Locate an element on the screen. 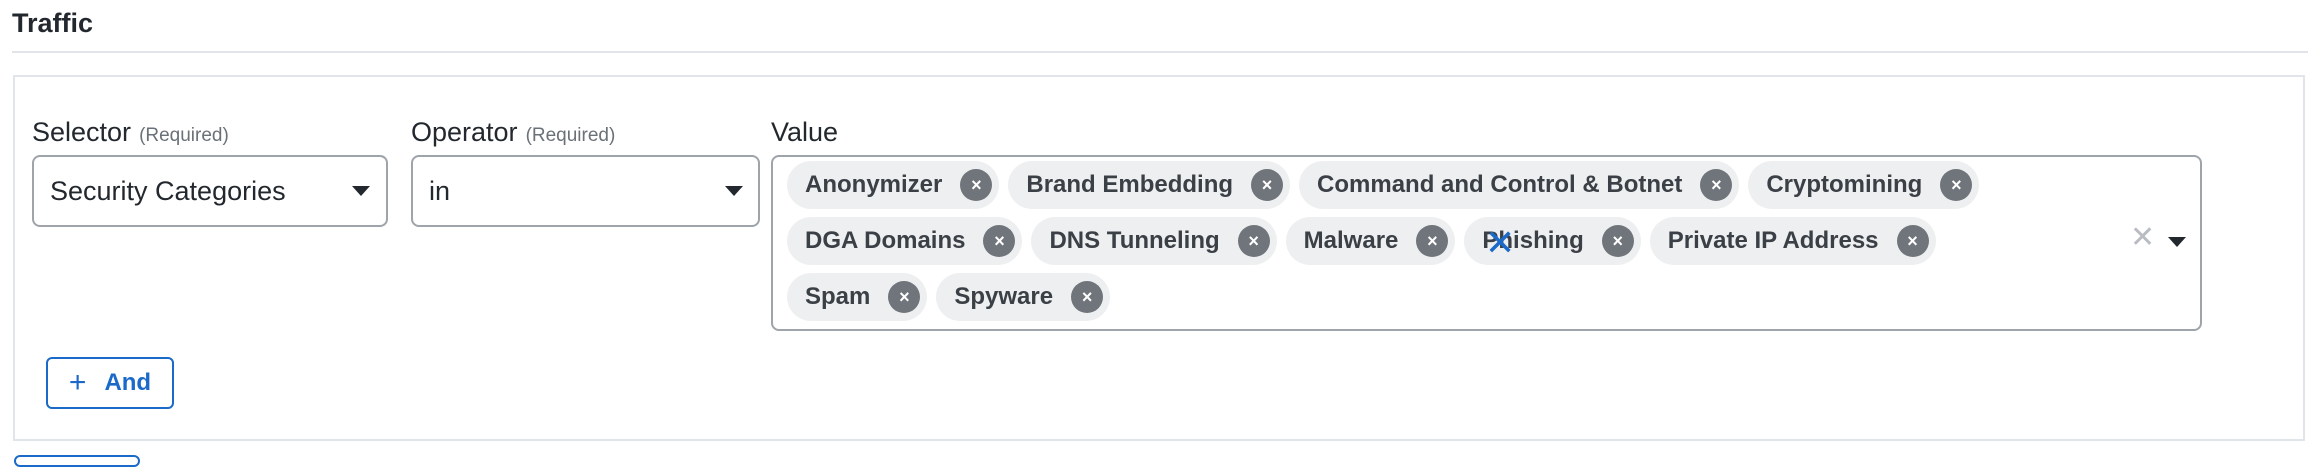  value-tag: Private IP Address × is located at coordinates (1792, 241).